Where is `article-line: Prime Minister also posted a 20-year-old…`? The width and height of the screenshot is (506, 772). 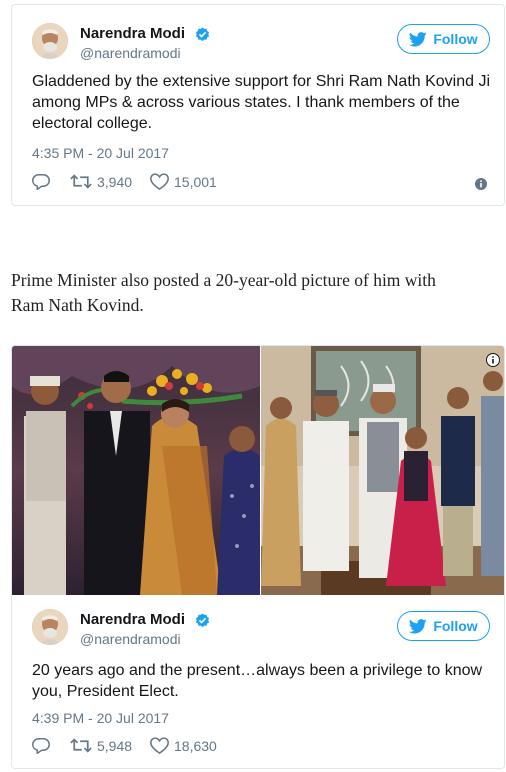
article-line: Prime Minister also posted a 20-year-old… is located at coordinates (223, 280).